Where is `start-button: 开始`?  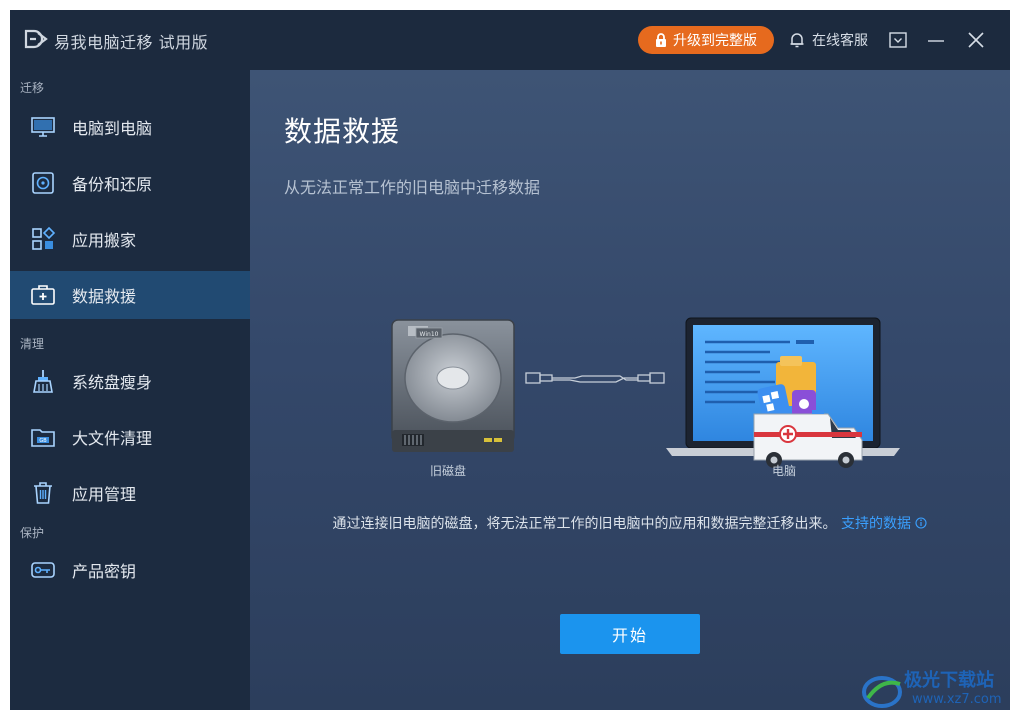
start-button: 开始 is located at coordinates (630, 634).